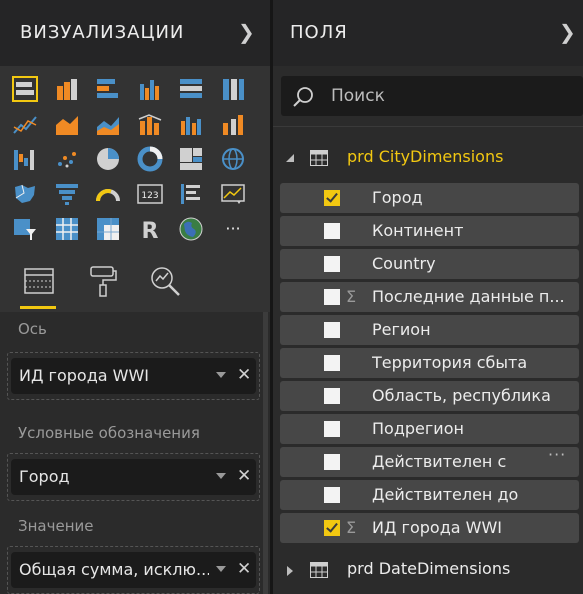 The image size is (583, 594). I want to click on field-row: Город, so click(429, 198).